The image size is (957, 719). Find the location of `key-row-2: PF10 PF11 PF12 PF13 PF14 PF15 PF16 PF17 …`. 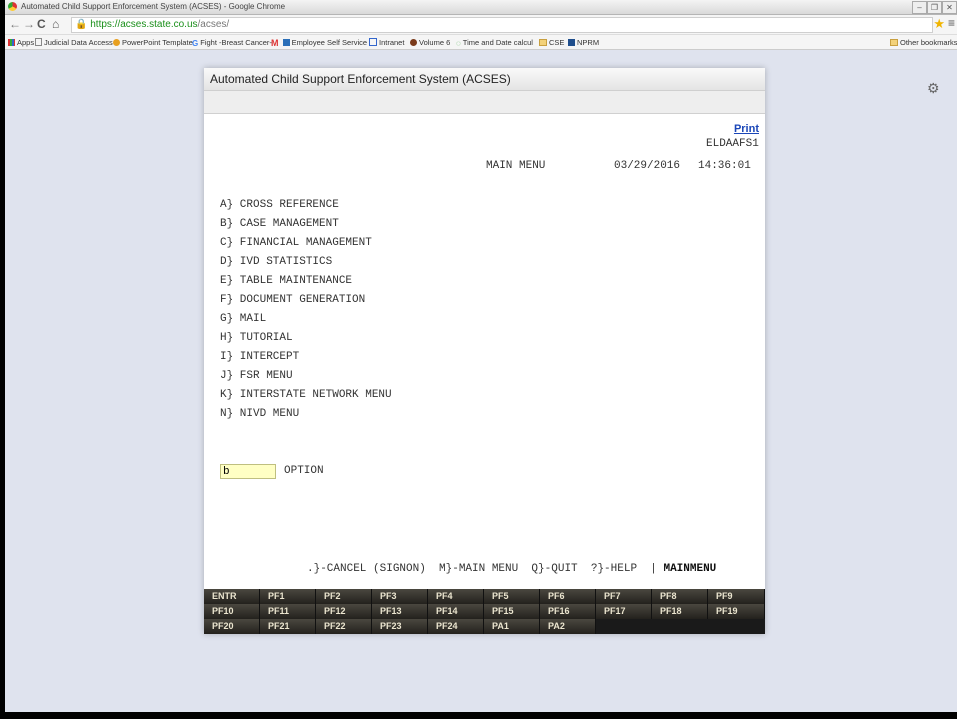

key-row-2: PF10 PF11 PF12 PF13 PF14 PF15 PF16 PF17 … is located at coordinates (484, 611).